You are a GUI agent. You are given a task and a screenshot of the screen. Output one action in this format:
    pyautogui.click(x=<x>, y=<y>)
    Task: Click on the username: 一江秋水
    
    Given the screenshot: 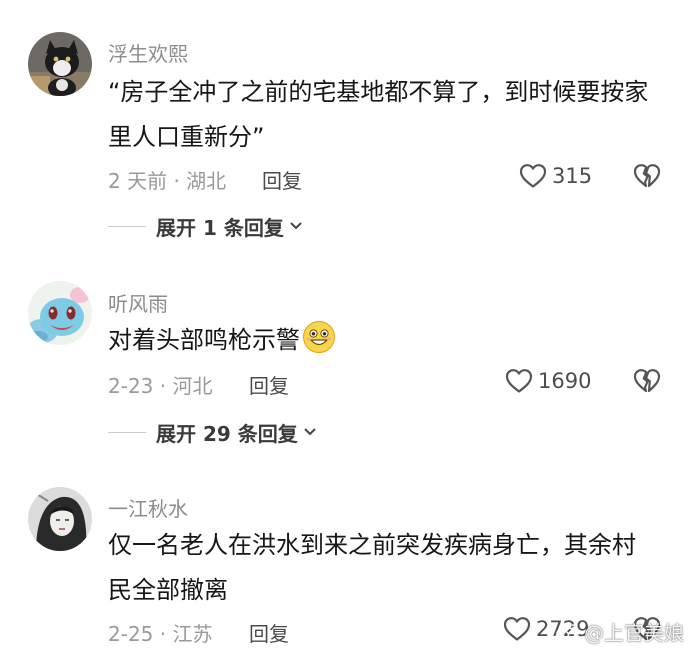 What is the action you would take?
    pyautogui.click(x=148, y=507)
    